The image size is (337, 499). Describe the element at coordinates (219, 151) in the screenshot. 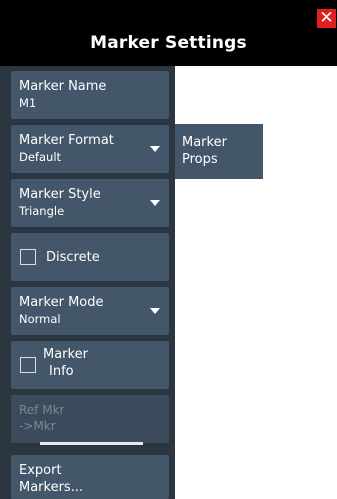

I see `marker-props-tab: Marker Props` at that location.